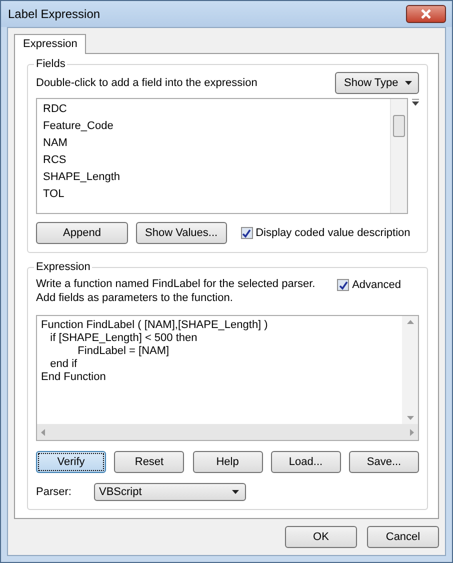 This screenshot has width=453, height=563. Describe the element at coordinates (63, 364) in the screenshot. I see `code-line: end if` at that location.